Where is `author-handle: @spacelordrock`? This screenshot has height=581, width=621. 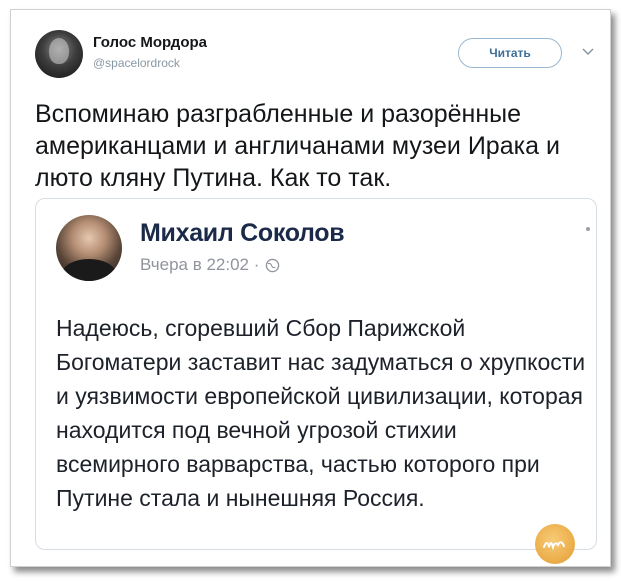
author-handle: @spacelordrock is located at coordinates (136, 63).